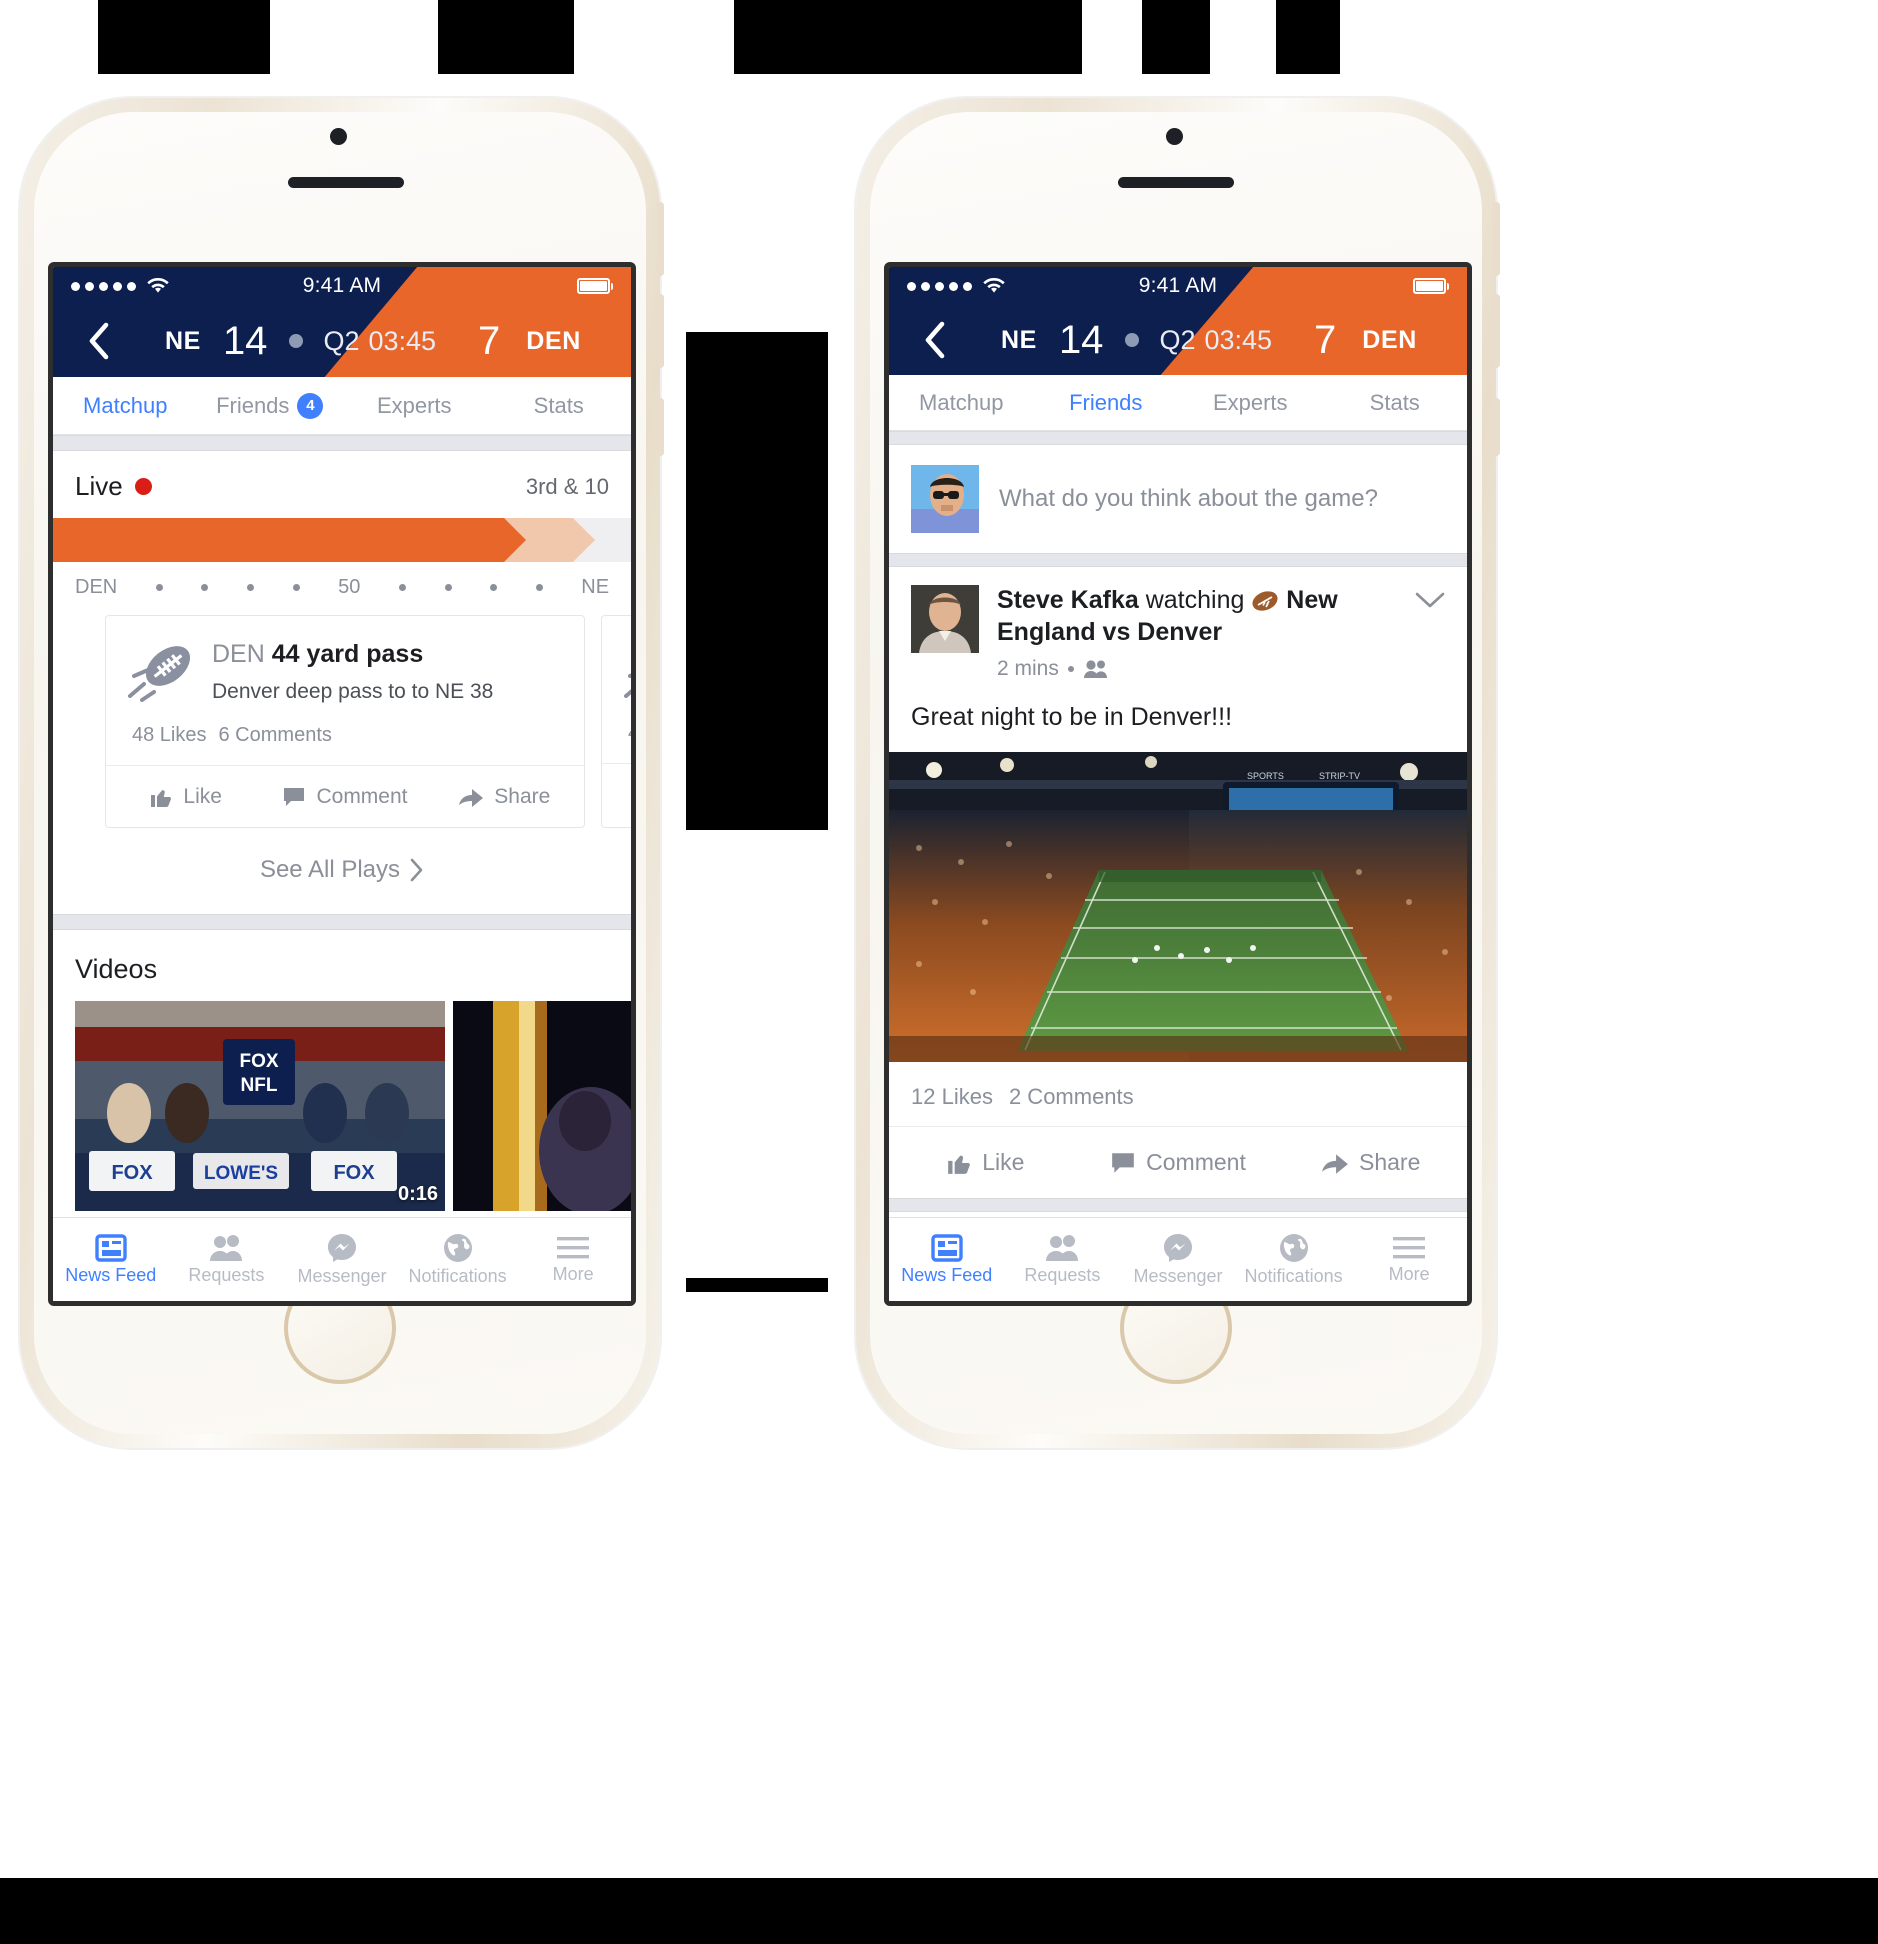  Describe the element at coordinates (342, 484) in the screenshot. I see `live-status-row: Live 3rd & 10` at that location.